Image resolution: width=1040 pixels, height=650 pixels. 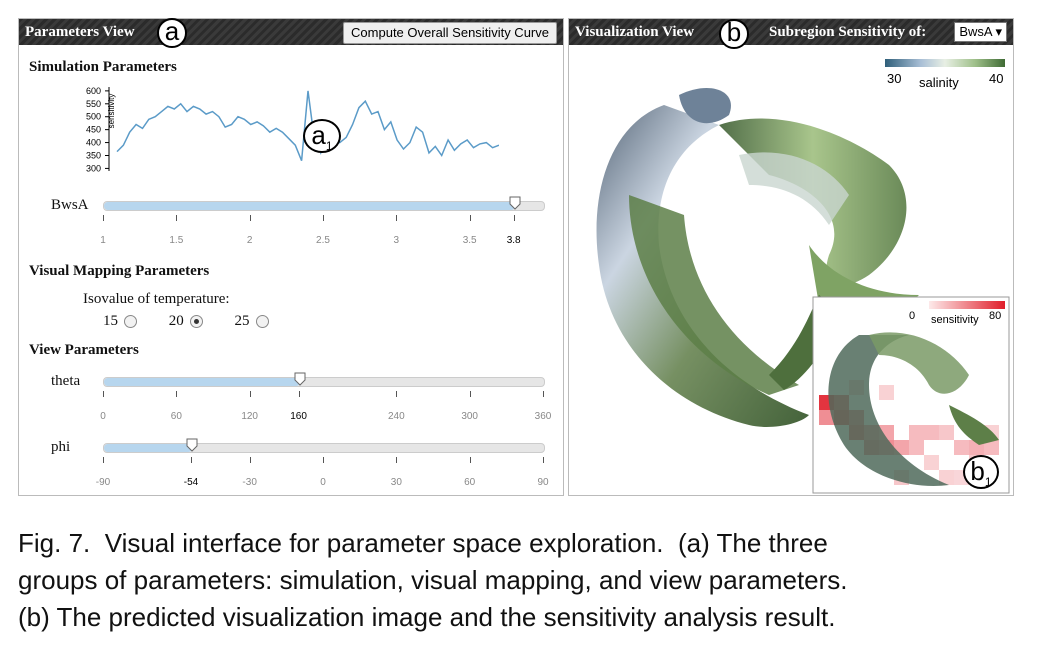 What do you see at coordinates (120, 321) in the screenshot?
I see `isovalue-option-15: 15` at bounding box center [120, 321].